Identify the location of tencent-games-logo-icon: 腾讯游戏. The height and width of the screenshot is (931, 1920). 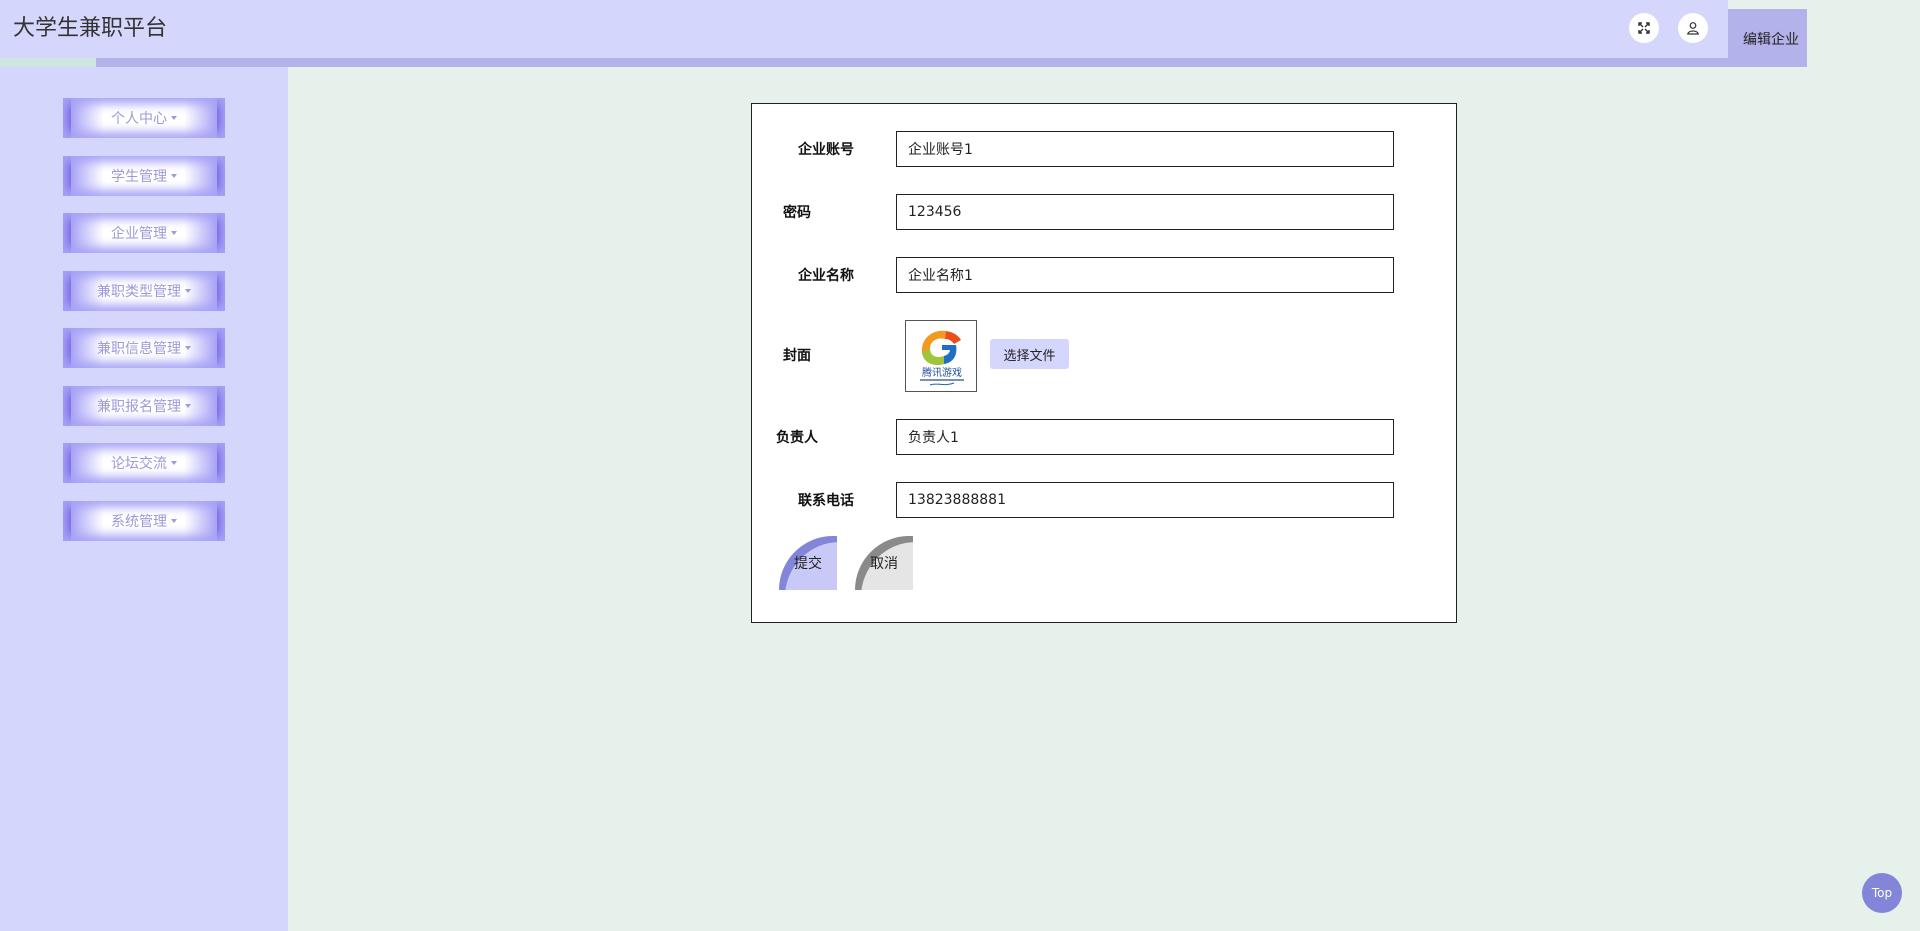
(941, 356).